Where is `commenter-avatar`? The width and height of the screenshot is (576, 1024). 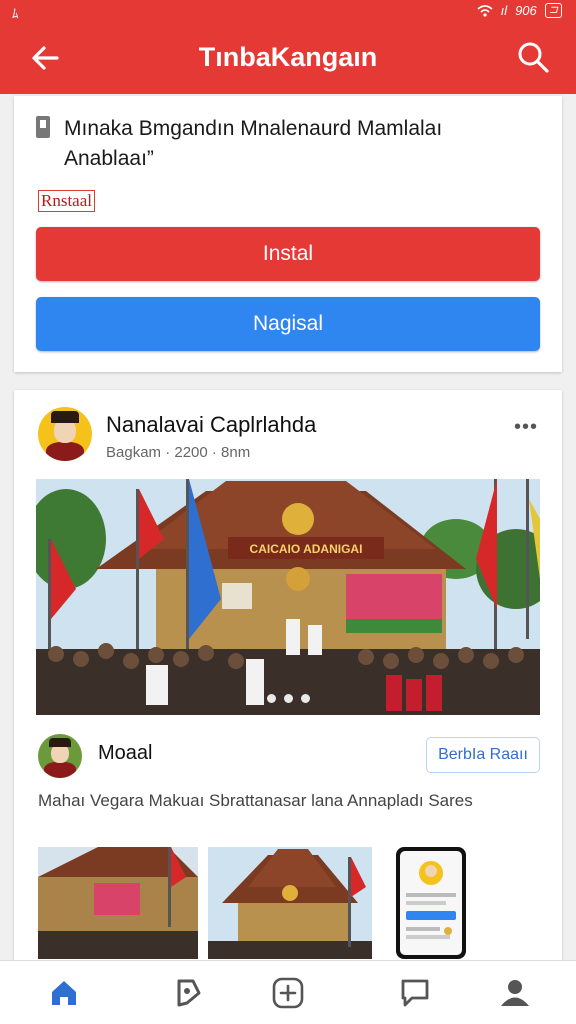 commenter-avatar is located at coordinates (60, 756).